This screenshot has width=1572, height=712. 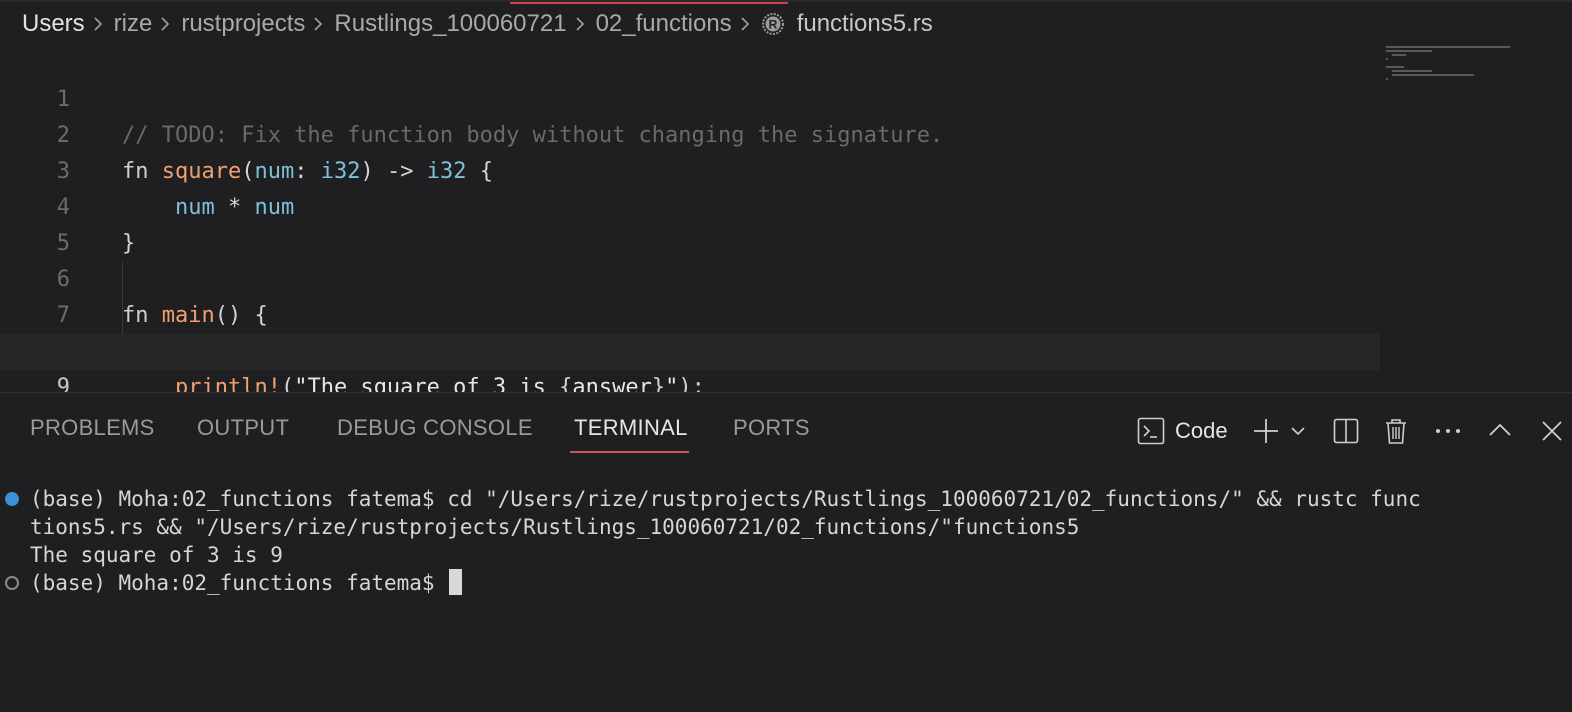 What do you see at coordinates (1298, 431) in the screenshot?
I see `chevron-down-icon` at bounding box center [1298, 431].